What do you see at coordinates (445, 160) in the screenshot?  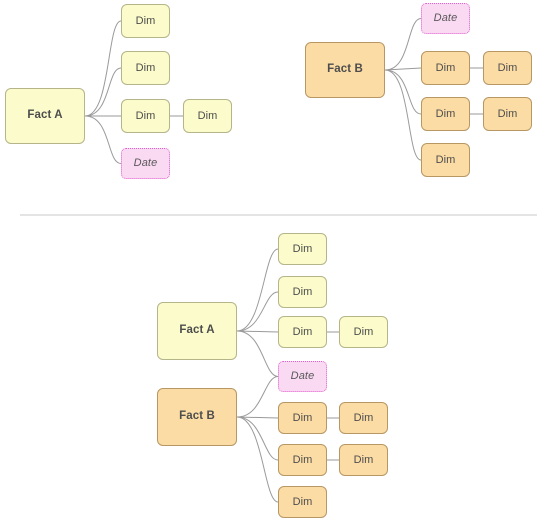 I see `dimension-node-tr-dim-5: Dim` at bounding box center [445, 160].